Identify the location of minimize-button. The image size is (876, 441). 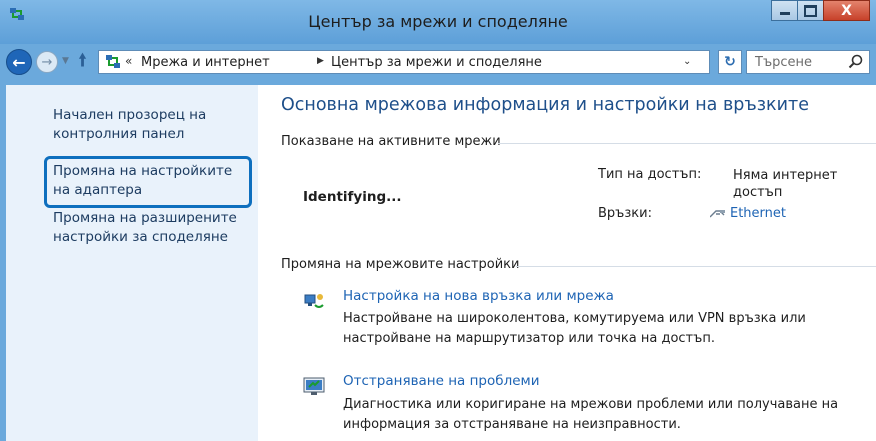
(784, 10).